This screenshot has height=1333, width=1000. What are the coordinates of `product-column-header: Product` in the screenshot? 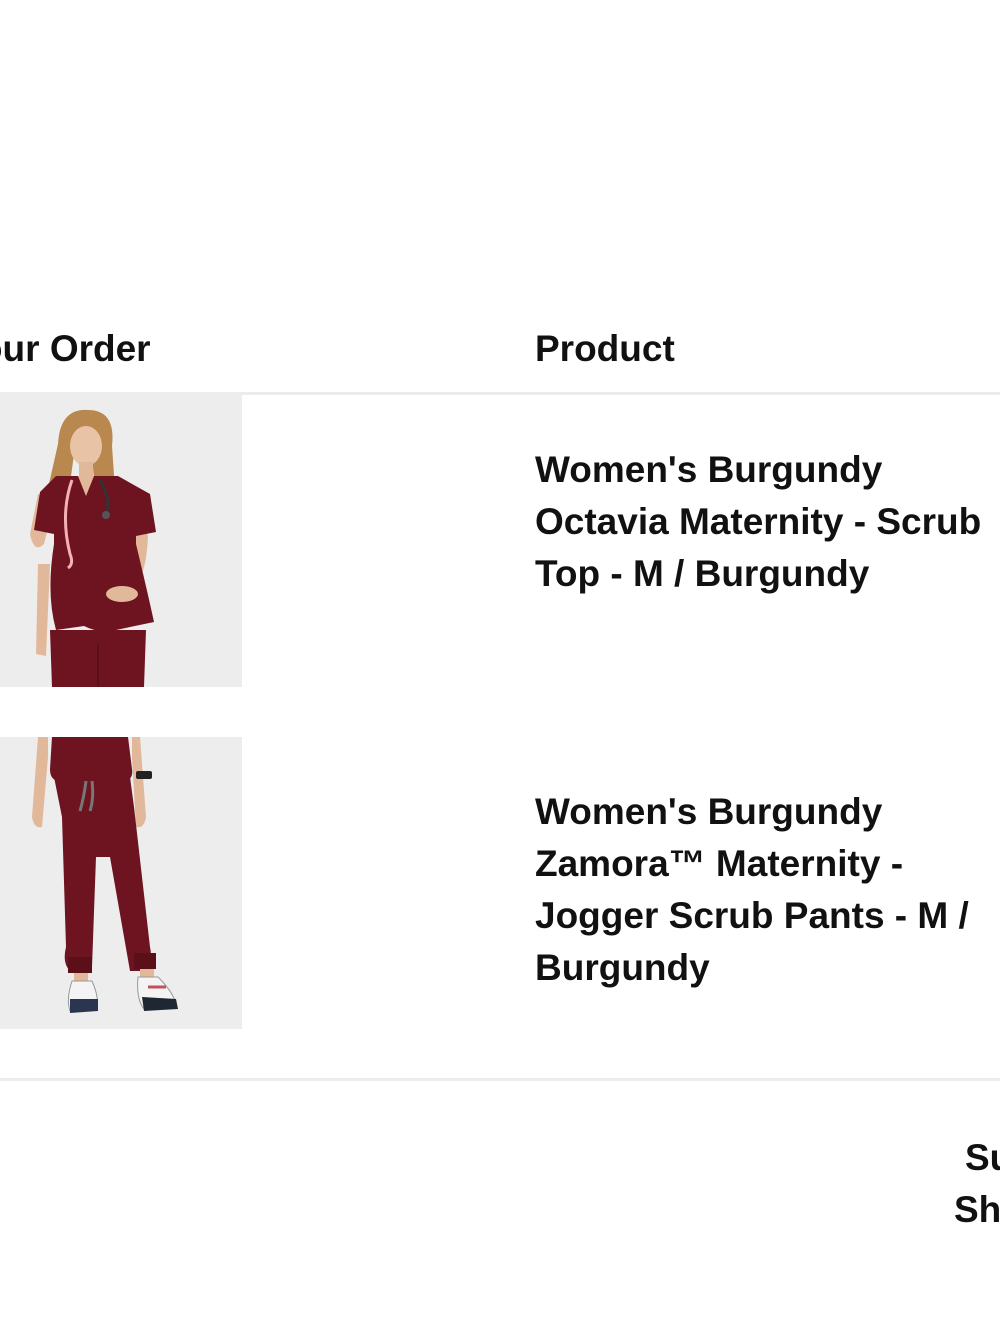 It's located at (605, 348).